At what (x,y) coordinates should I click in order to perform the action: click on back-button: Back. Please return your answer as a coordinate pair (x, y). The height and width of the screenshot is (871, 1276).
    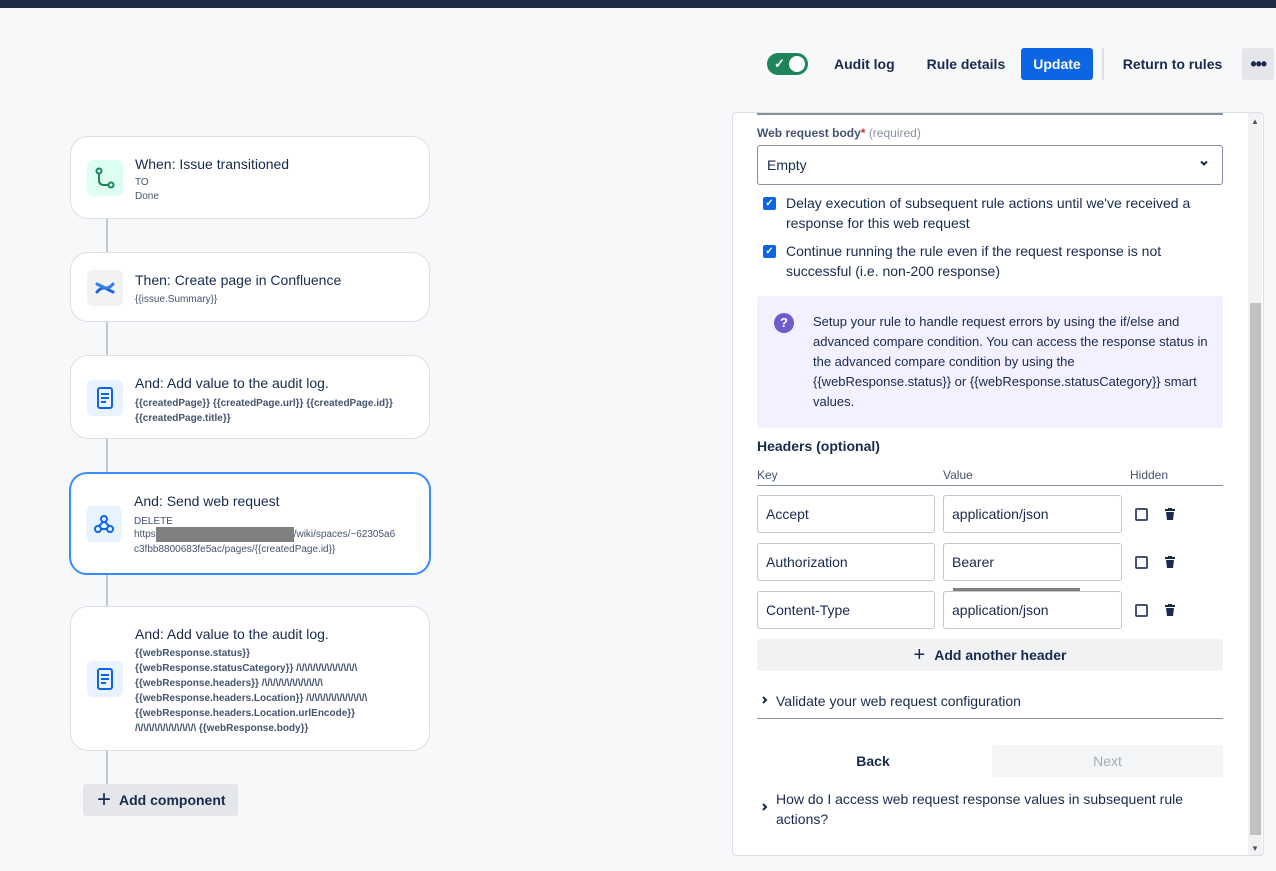
    Looking at the image, I should click on (873, 761).